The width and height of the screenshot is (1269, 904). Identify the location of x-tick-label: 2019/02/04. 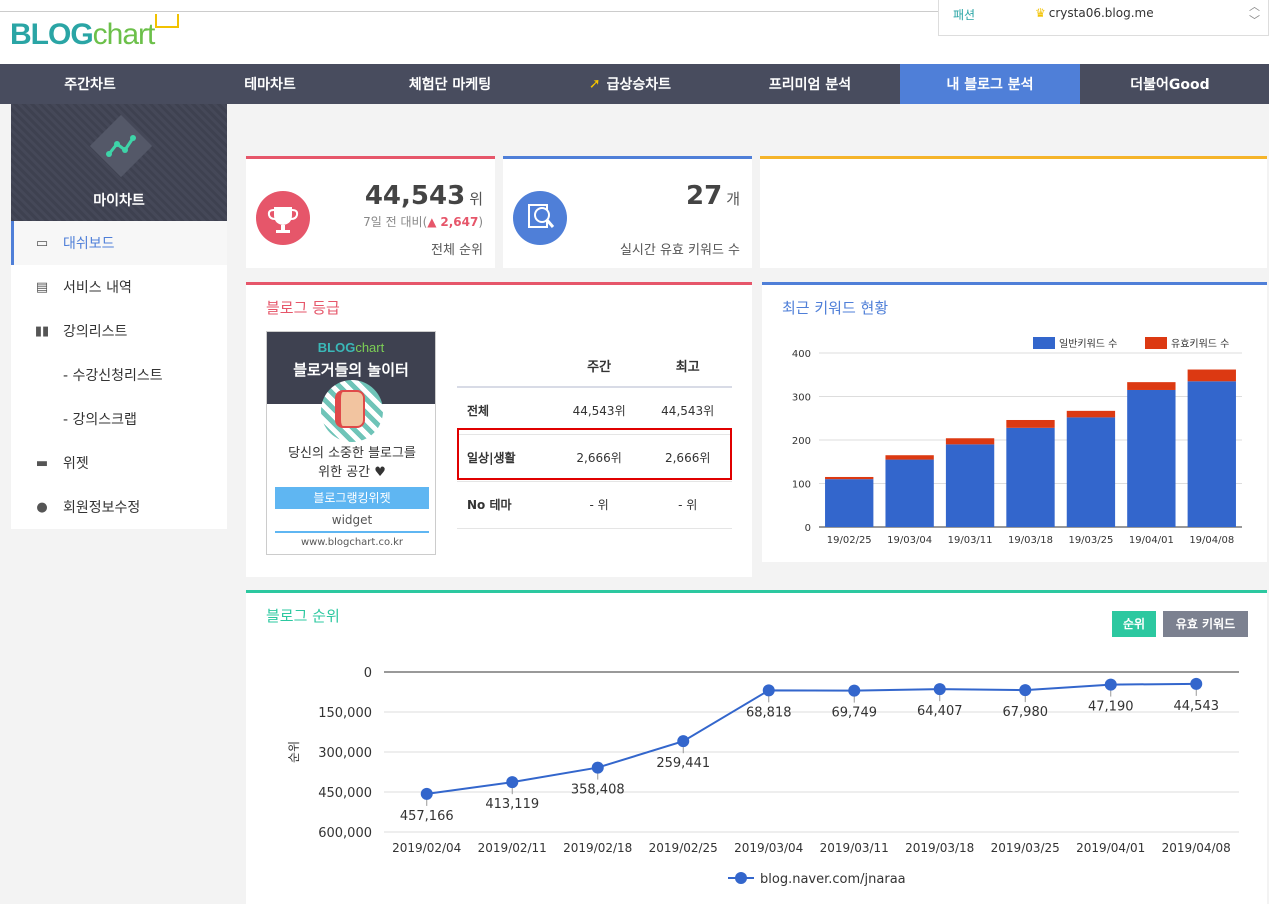
(426, 848).